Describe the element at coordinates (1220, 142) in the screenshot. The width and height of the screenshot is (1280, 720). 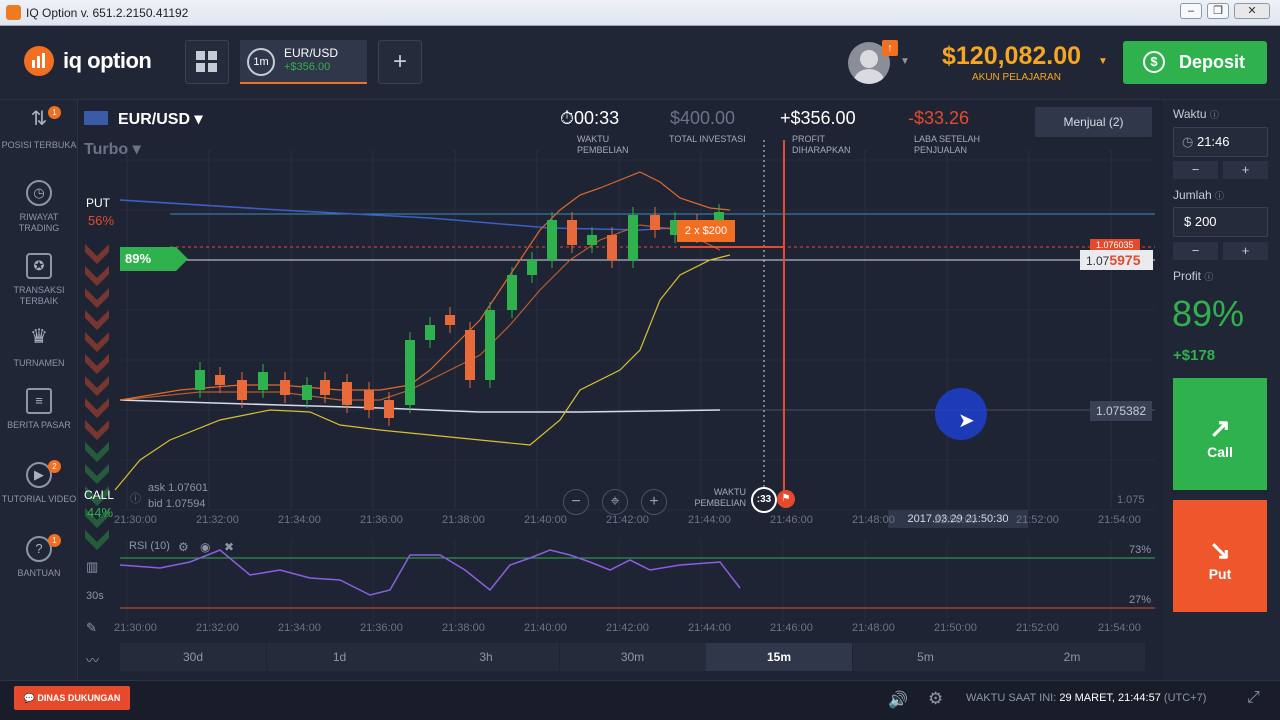
I see `time-input: ◷ 21:46` at that location.